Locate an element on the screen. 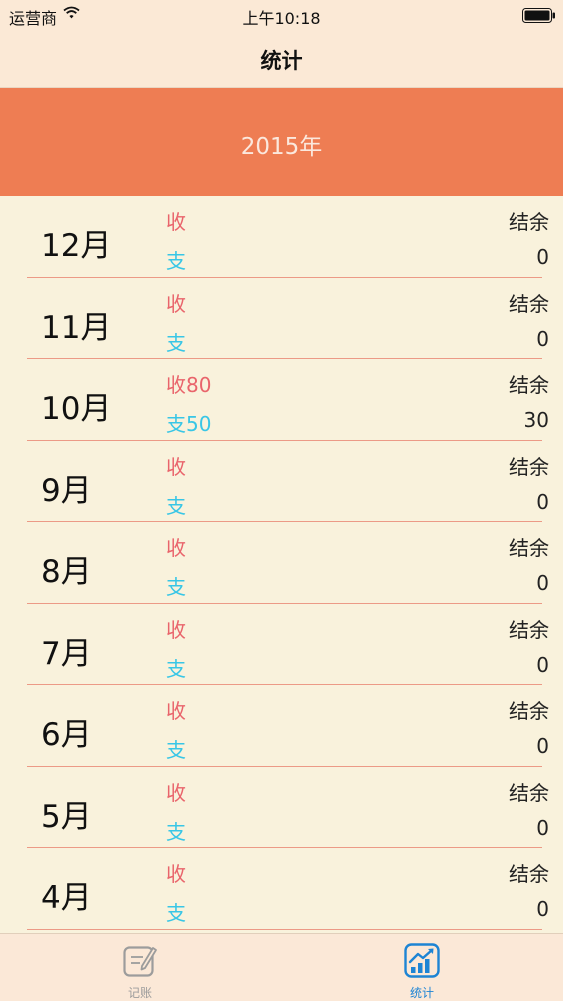  month-row: 6月 收 支 结余 0 is located at coordinates (281, 726).